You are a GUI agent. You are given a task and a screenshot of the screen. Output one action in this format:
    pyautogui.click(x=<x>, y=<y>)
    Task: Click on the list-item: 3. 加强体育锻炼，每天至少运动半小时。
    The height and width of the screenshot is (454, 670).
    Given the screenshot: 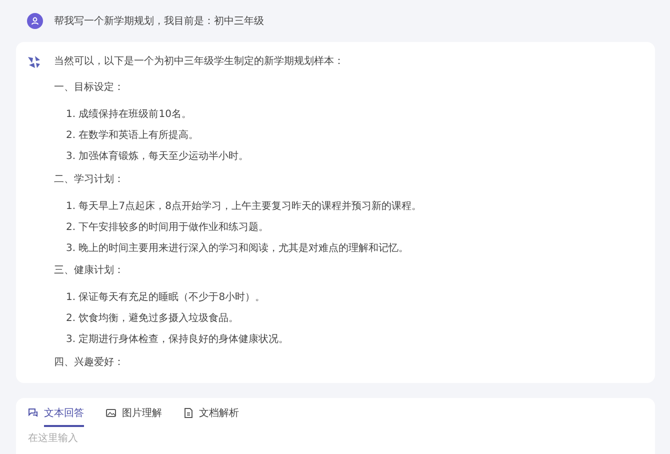 What is the action you would take?
    pyautogui.click(x=158, y=157)
    